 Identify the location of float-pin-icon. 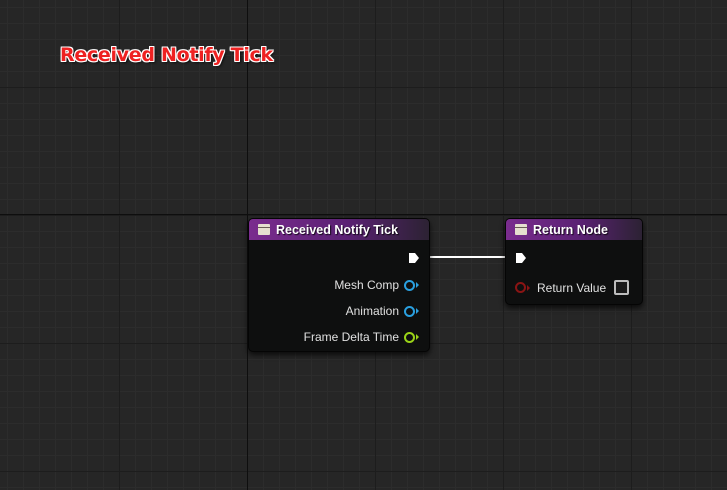
(409, 337).